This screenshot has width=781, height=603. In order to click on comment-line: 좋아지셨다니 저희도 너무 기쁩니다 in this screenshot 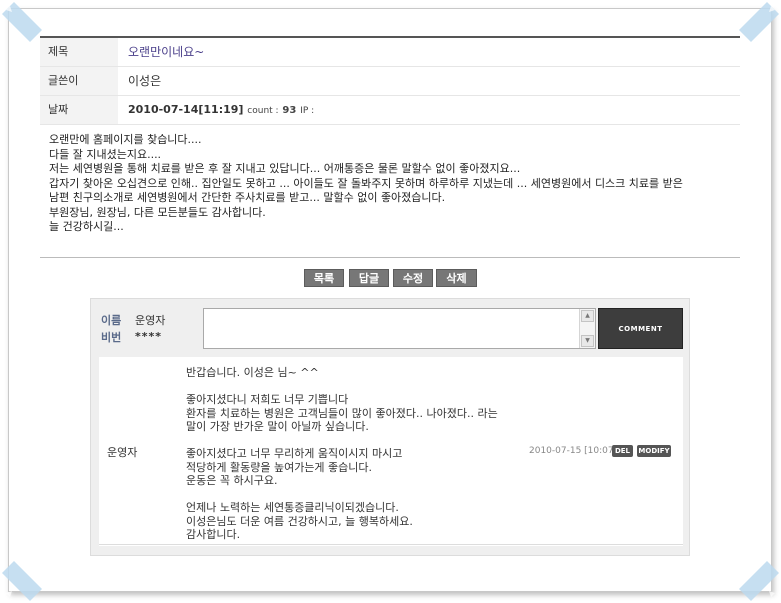, I will do `click(267, 399)`.